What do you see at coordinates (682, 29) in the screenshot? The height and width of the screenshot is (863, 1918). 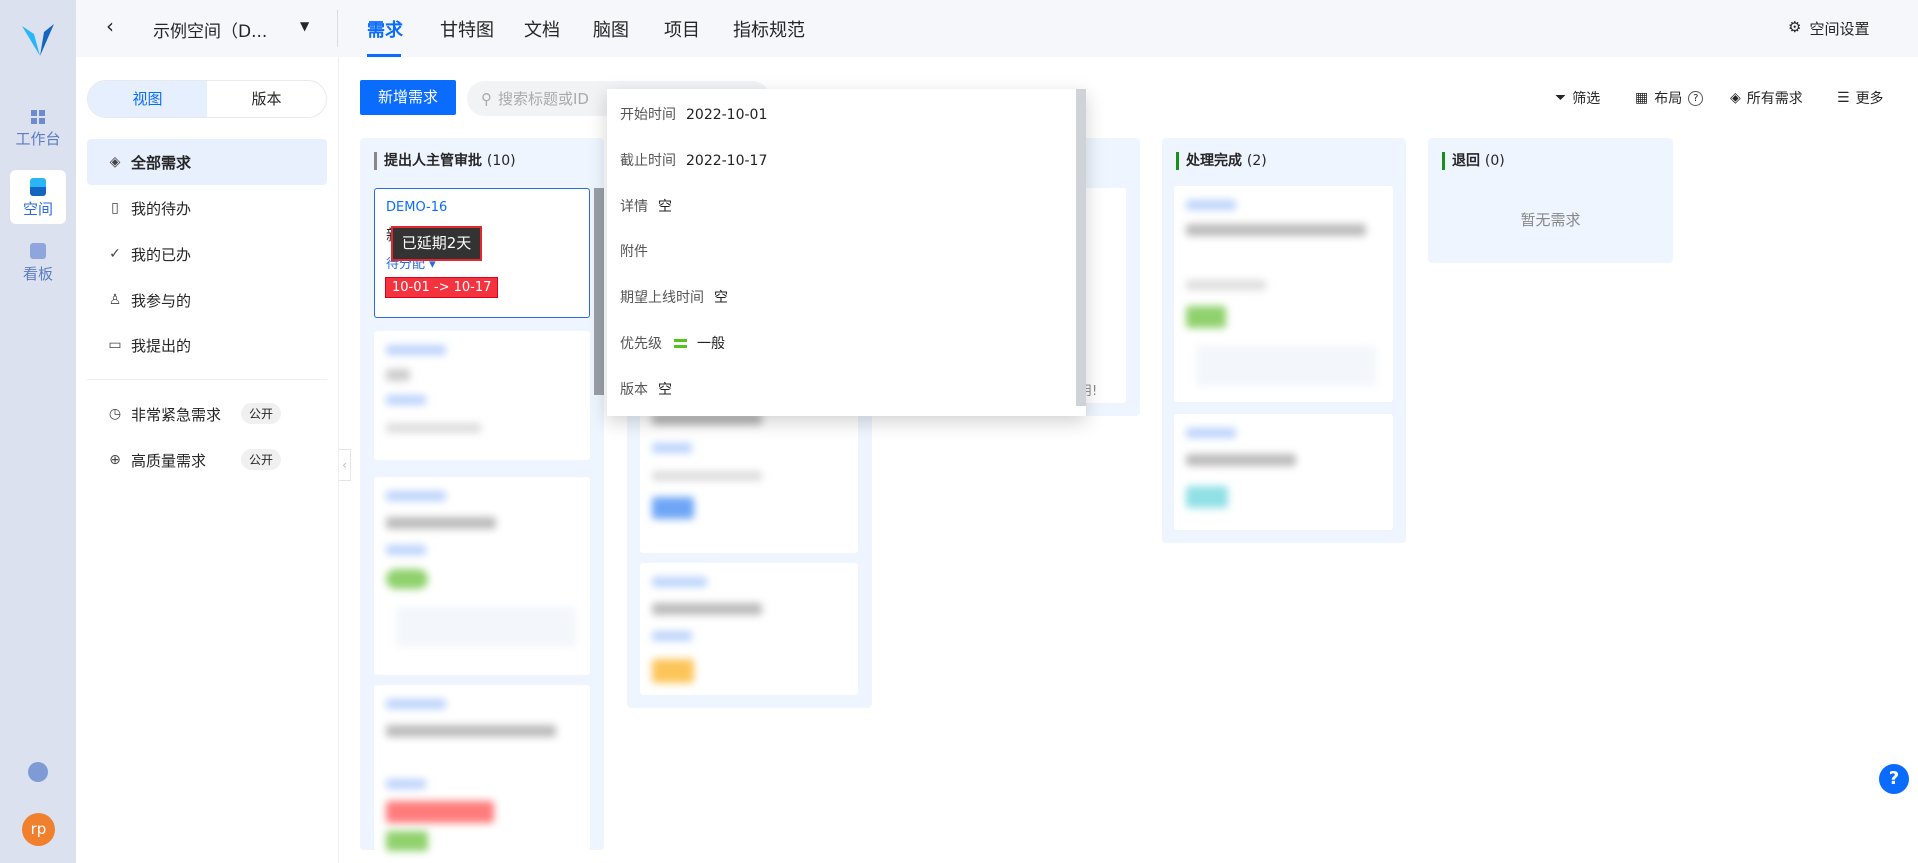 I see `tab-projects: 项目` at bounding box center [682, 29].